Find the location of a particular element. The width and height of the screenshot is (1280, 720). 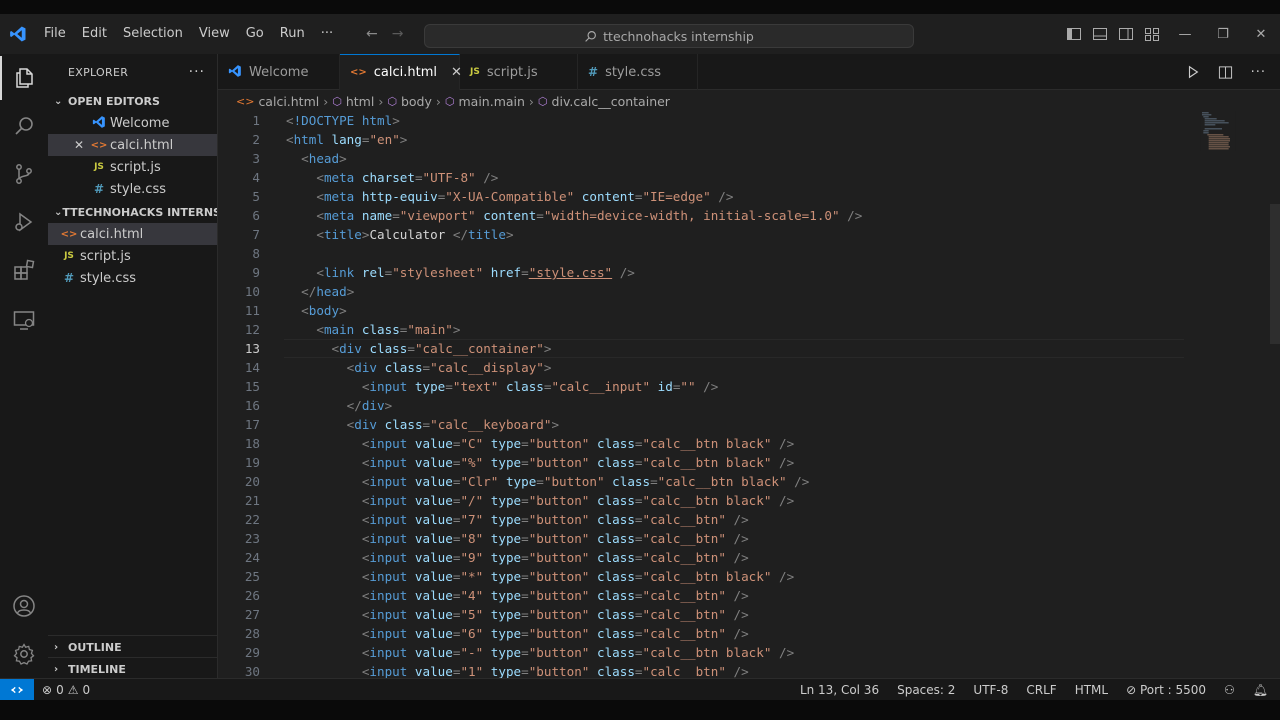

split-editor-icon is located at coordinates (1225, 72).